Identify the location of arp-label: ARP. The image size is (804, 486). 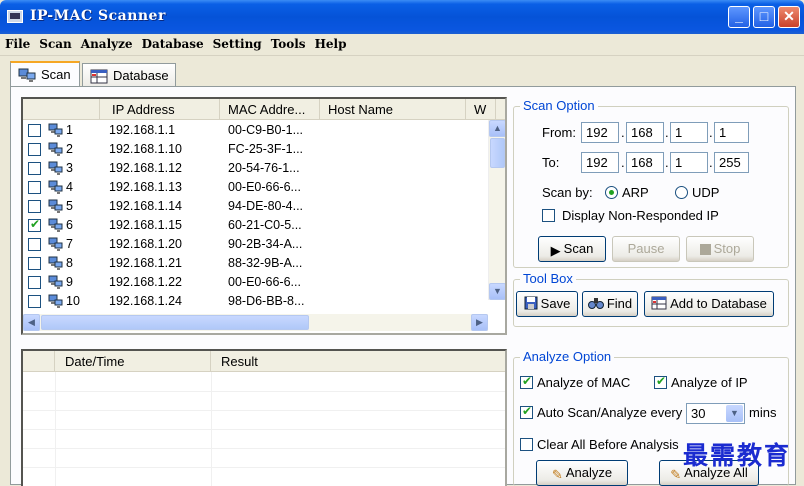
(635, 192).